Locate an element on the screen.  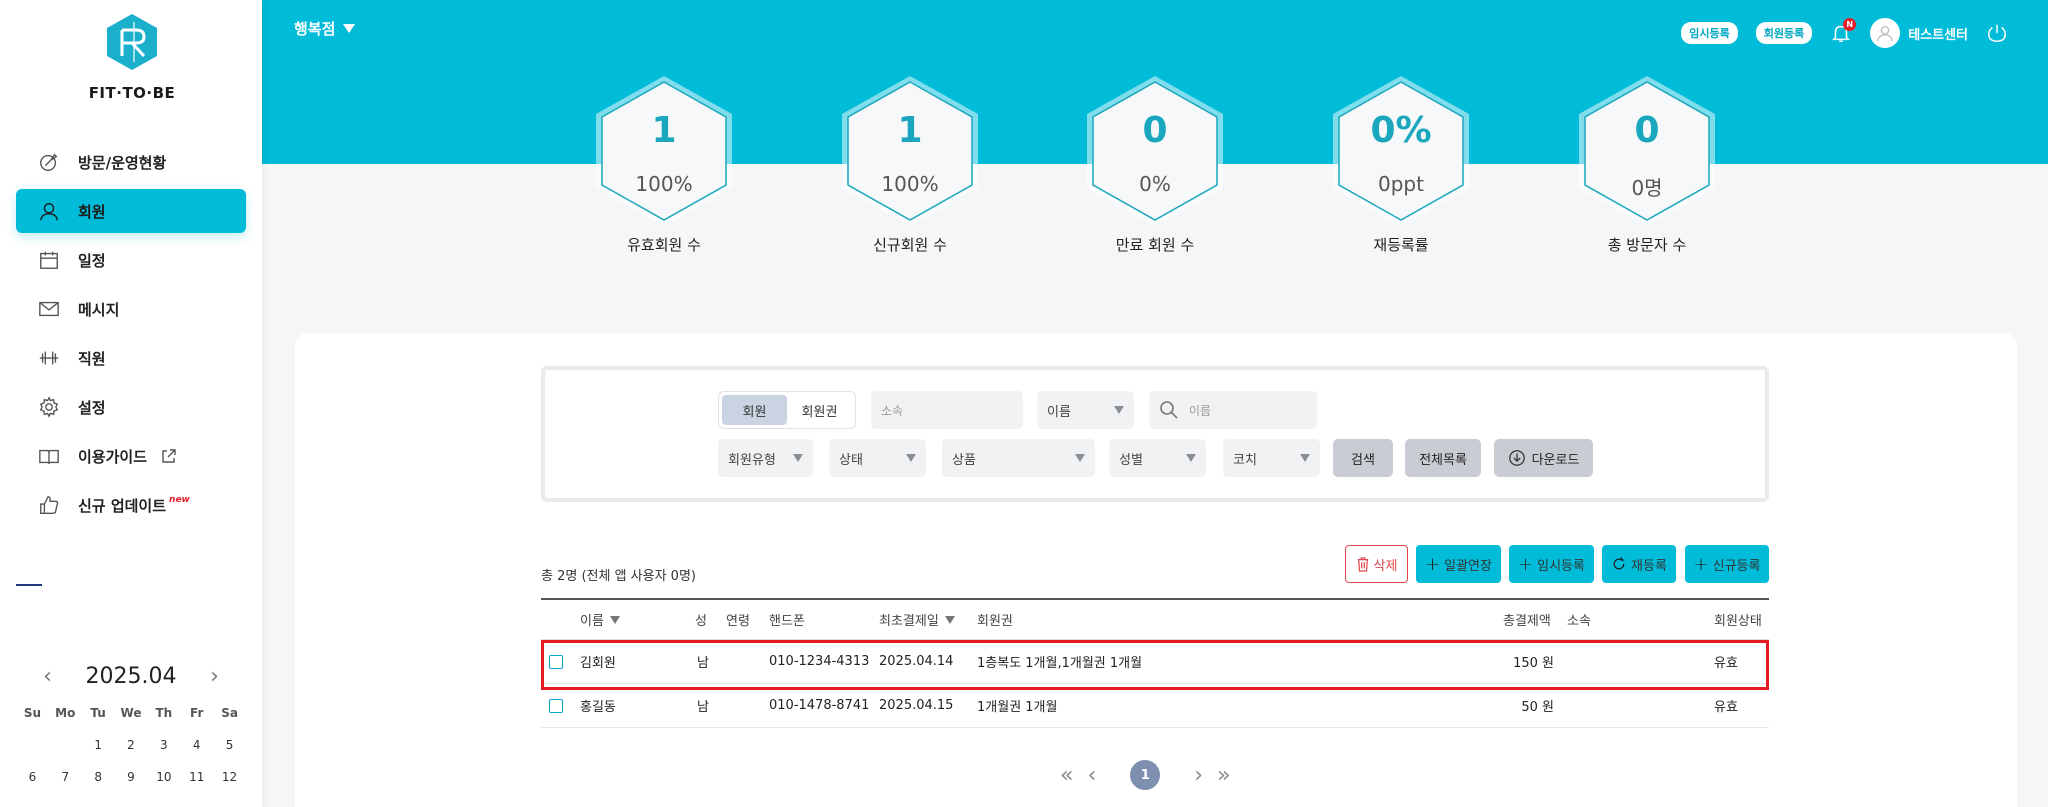
sidebar-item-label: 설정 is located at coordinates (92, 407).